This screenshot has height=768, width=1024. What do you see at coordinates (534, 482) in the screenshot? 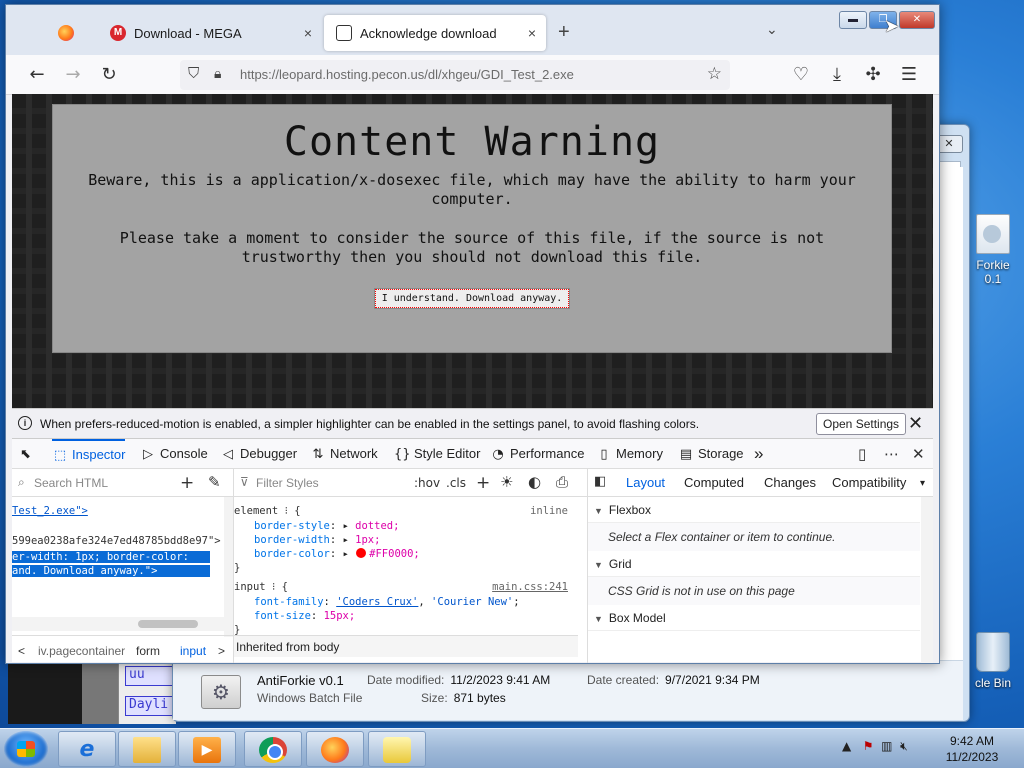
I see `dark-mode-icon: ◐` at bounding box center [534, 482].